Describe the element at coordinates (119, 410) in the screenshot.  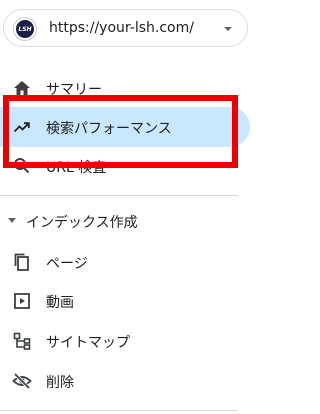
I see `divider-bottom` at that location.